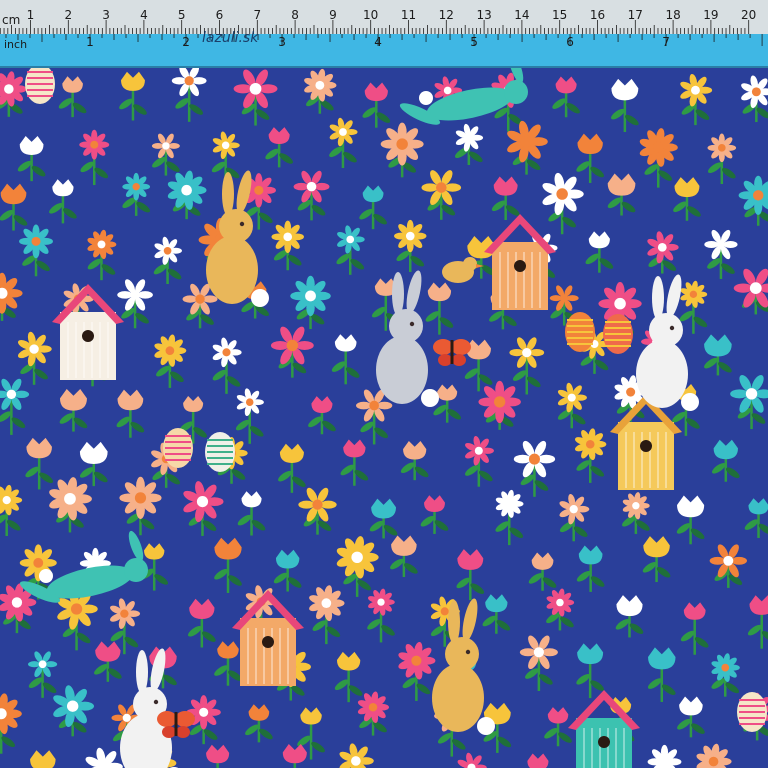 This screenshot has width=768, height=768. I want to click on cm-number: 16, so click(597, 15).